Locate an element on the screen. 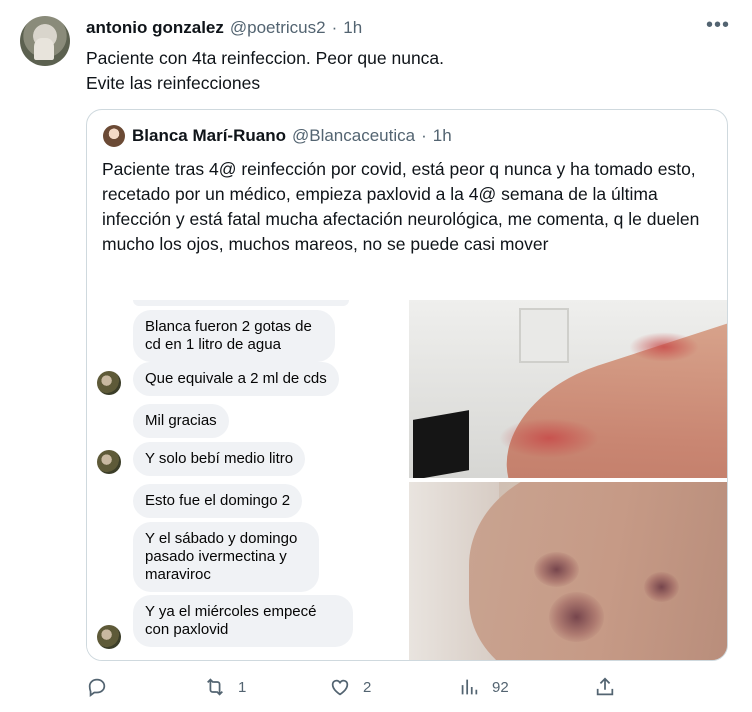 Image resolution: width=752 pixels, height=712 pixels. photo-window is located at coordinates (544, 335).